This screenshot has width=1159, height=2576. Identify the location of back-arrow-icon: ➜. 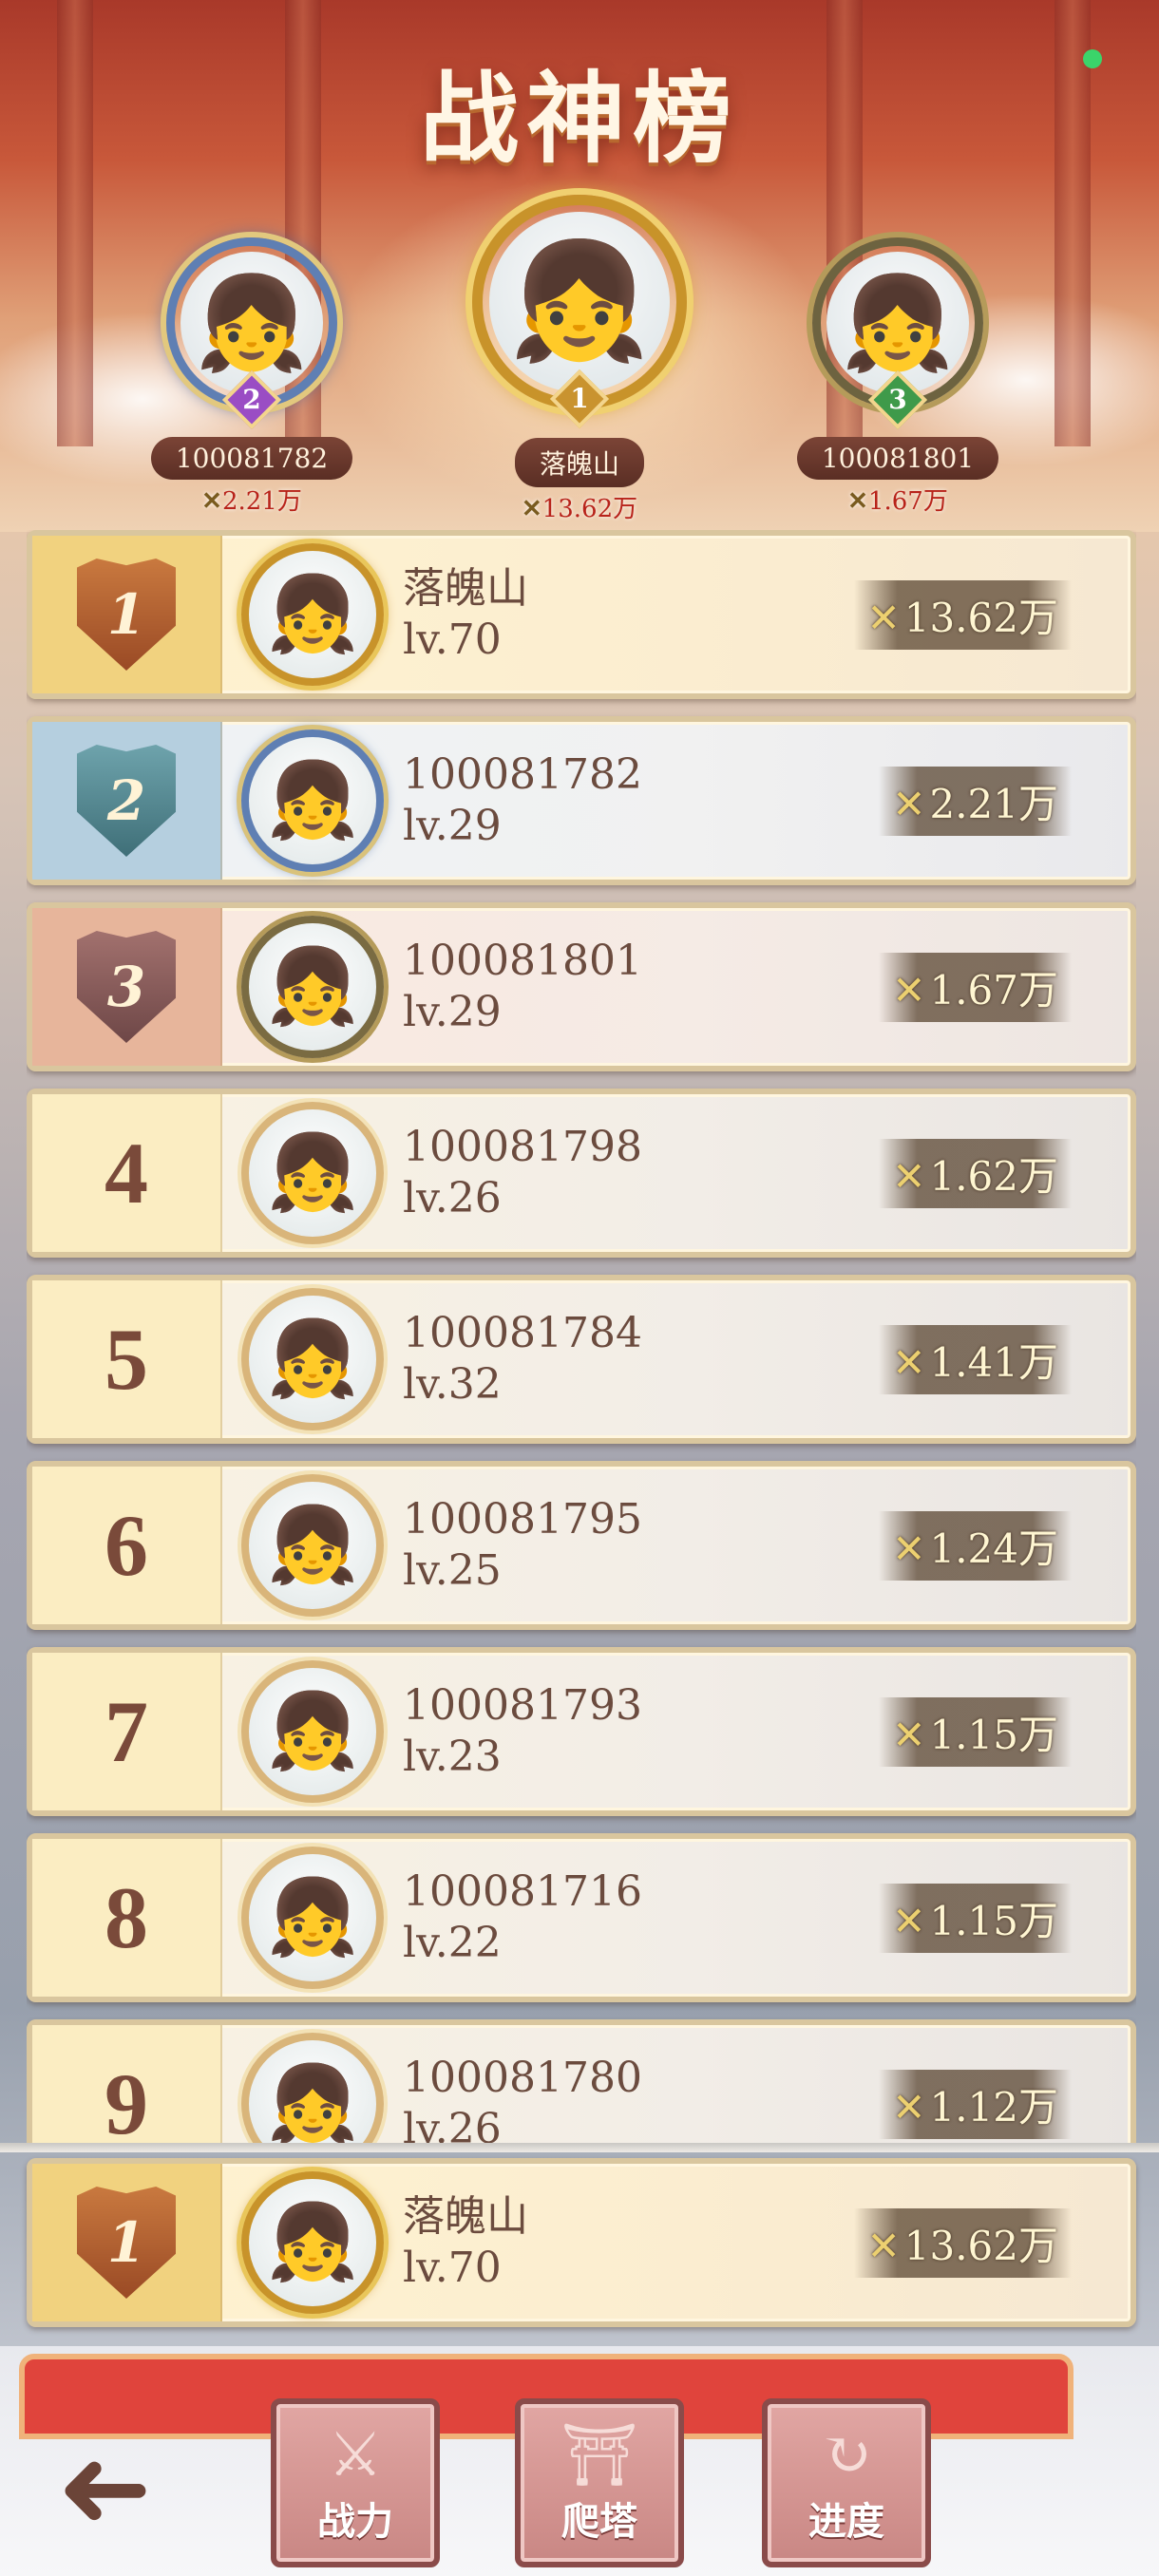
(104, 2488).